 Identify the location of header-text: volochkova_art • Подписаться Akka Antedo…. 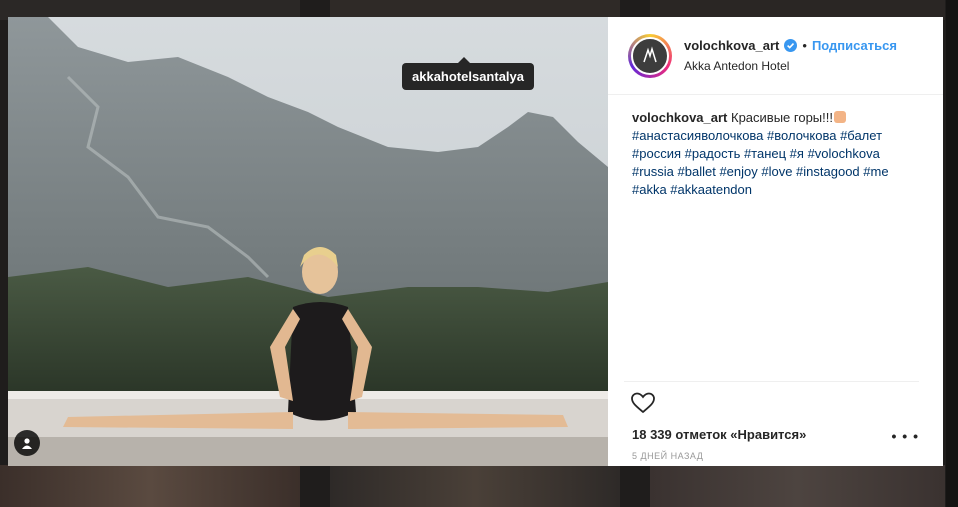
(790, 55).